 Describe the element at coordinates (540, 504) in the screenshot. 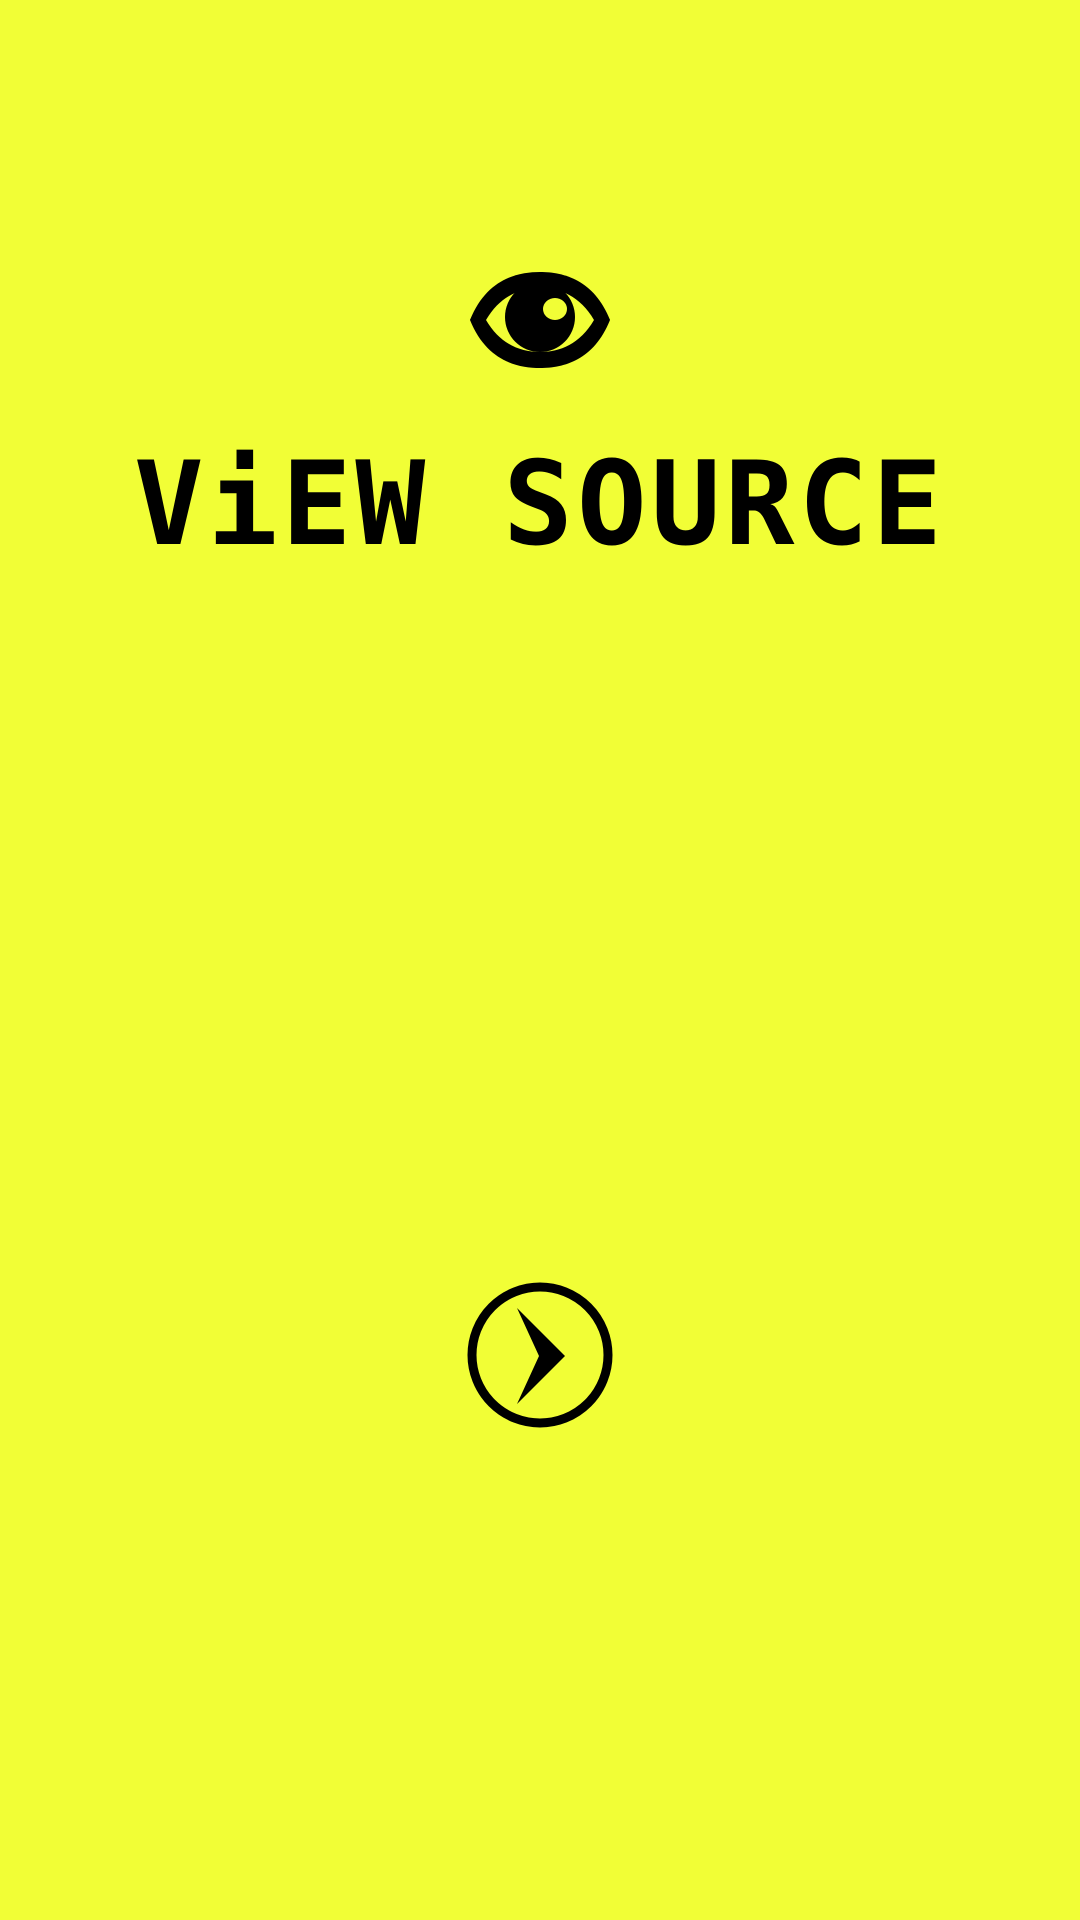

I see `page-title: ViEW SOURCE` at that location.